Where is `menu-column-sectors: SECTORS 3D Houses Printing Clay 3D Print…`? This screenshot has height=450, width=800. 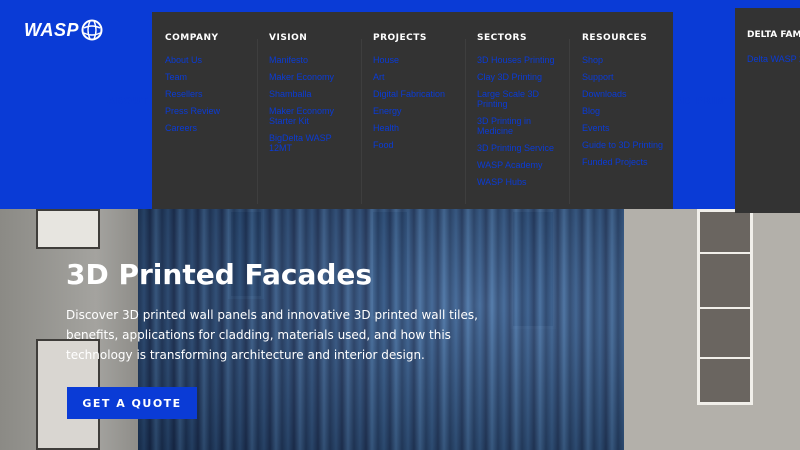
menu-column-sectors: SECTORS 3D Houses Printing Clay 3D Print… is located at coordinates (517, 110).